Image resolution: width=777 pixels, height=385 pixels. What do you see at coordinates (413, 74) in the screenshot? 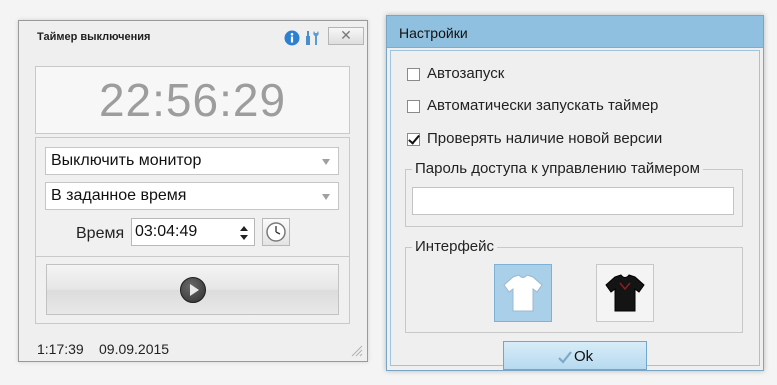
I see `autostart-checkbox` at bounding box center [413, 74].